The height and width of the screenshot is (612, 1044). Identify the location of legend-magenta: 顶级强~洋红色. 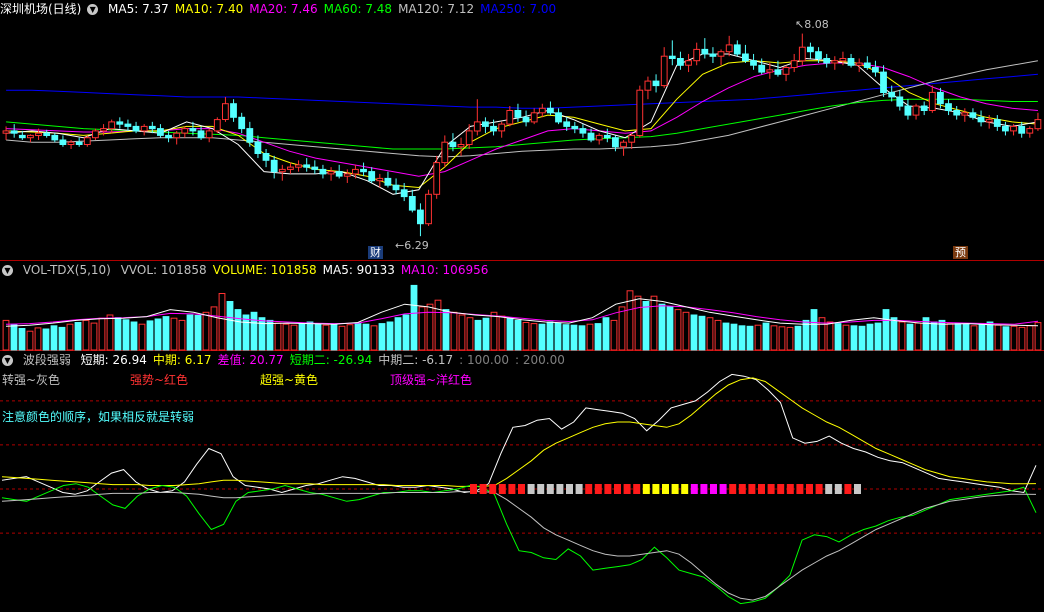
(431, 380).